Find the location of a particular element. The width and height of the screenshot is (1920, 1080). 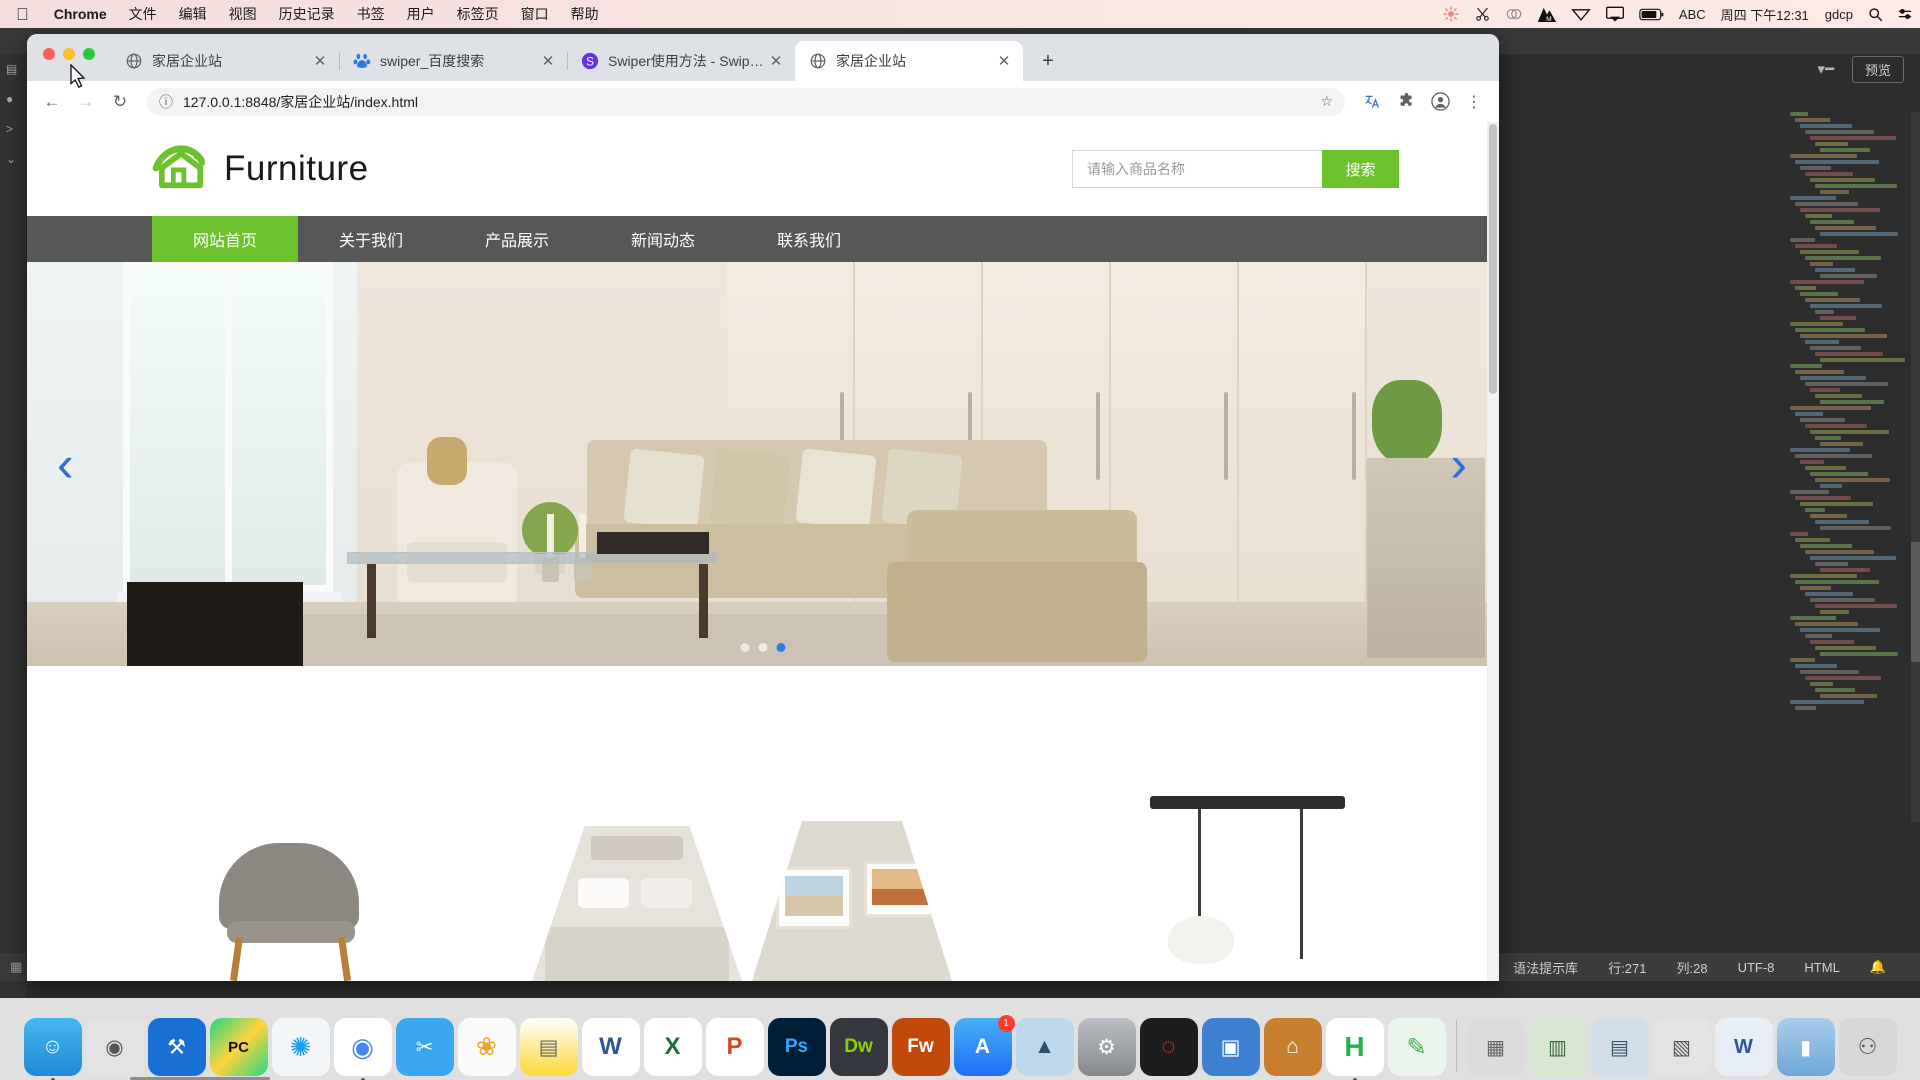

rail-icon-outline: ● is located at coordinates (13, 99).